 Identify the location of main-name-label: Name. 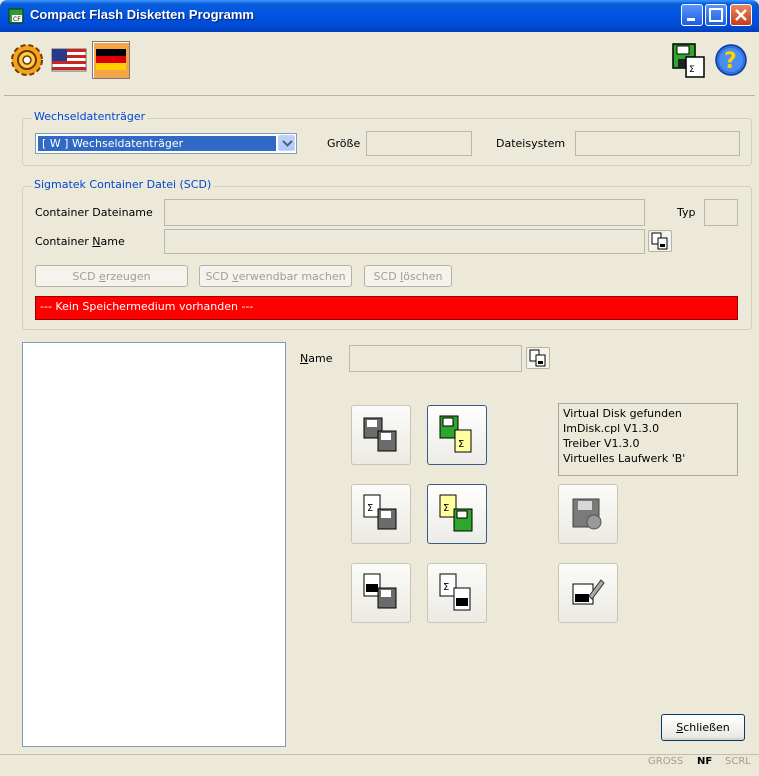
(316, 358).